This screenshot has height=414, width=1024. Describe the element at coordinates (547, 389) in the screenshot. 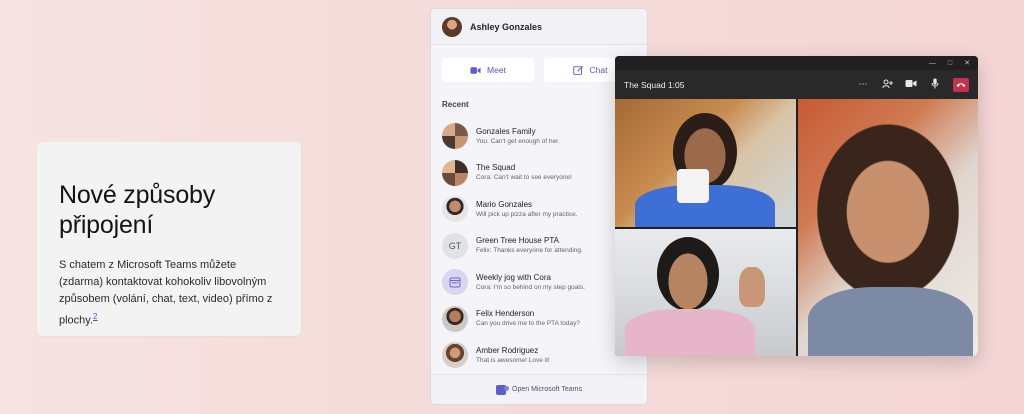

I see `open-teams-label: Open Microsoft Teams` at that location.